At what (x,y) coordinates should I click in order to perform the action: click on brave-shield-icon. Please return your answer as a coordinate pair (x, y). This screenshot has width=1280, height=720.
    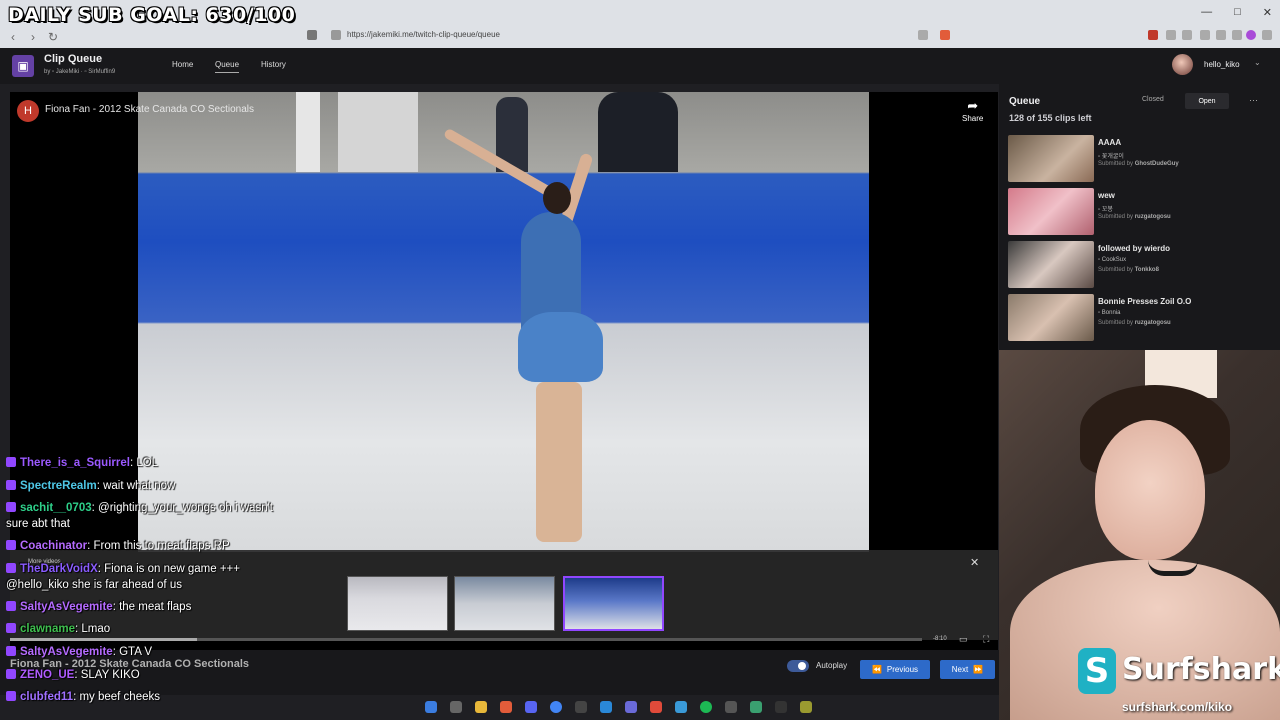
    Looking at the image, I should click on (945, 35).